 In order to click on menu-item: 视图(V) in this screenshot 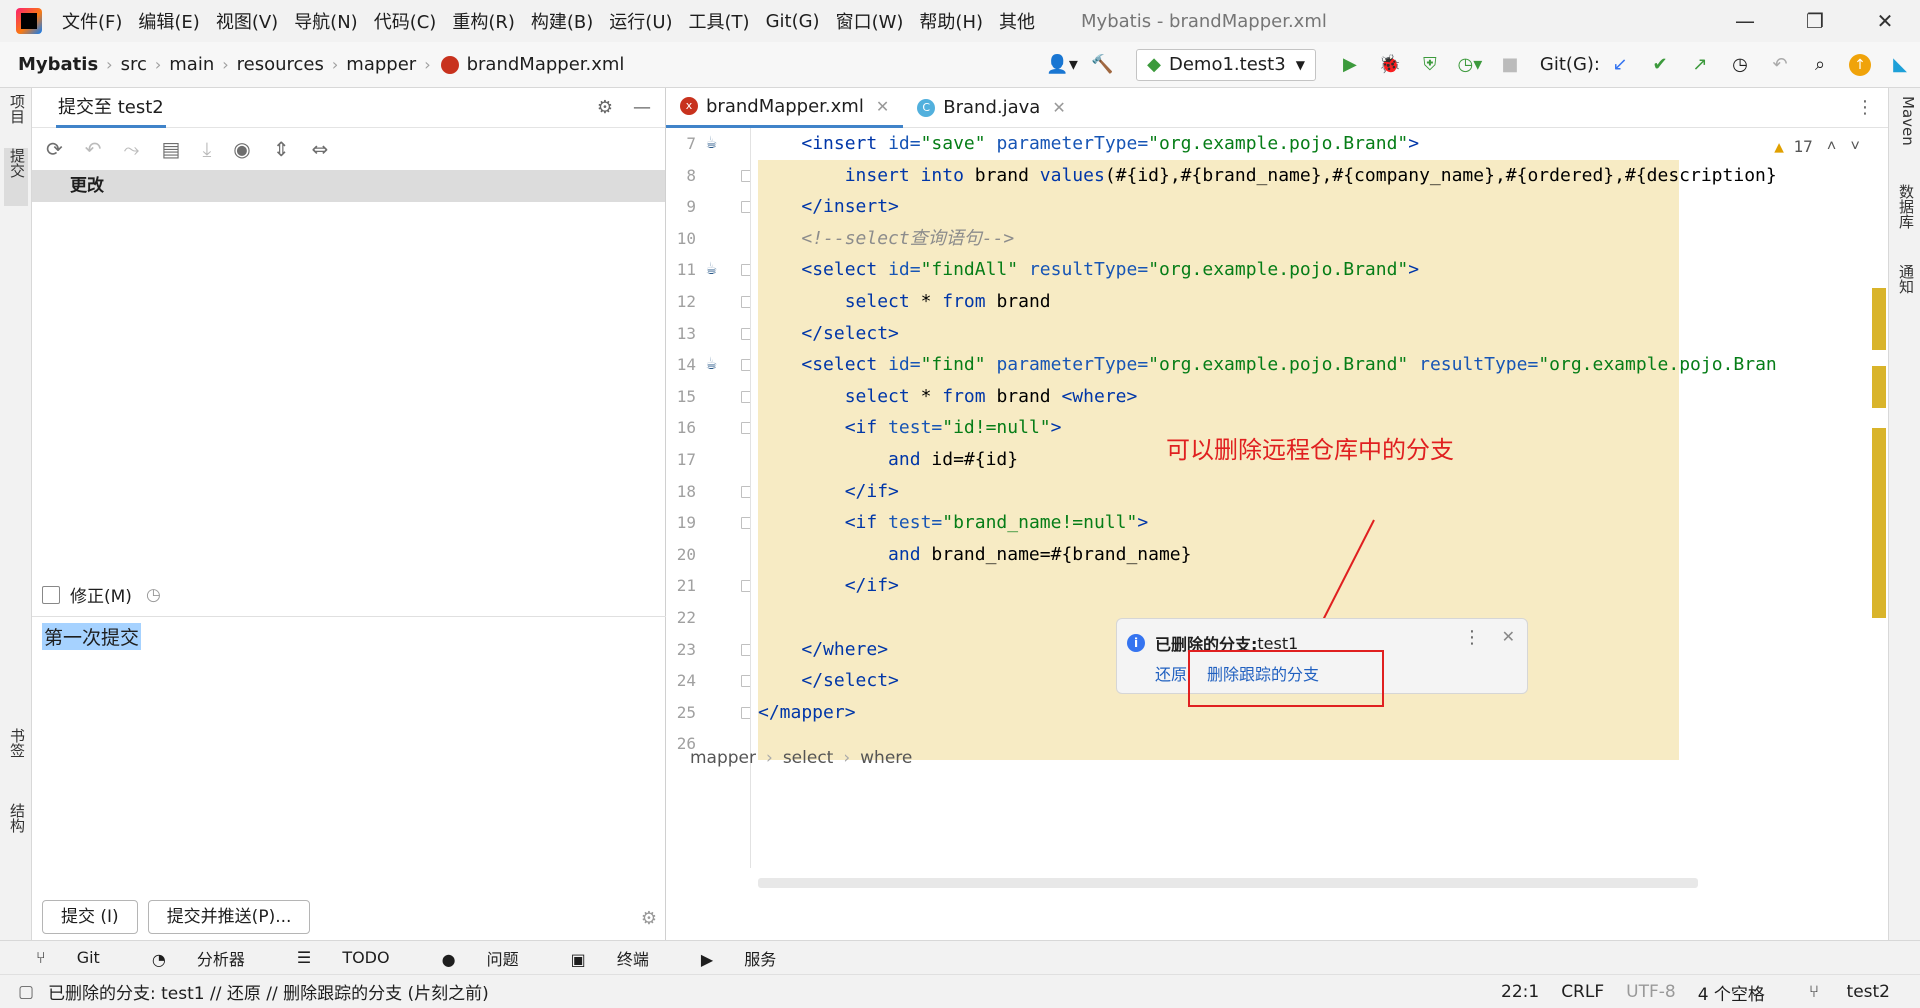, I will do `click(247, 21)`.